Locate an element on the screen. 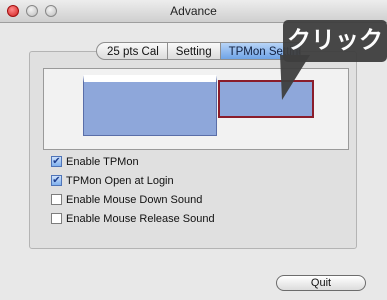 This screenshot has width=387, height=300. option-label: TPMon Open at Login is located at coordinates (120, 180).